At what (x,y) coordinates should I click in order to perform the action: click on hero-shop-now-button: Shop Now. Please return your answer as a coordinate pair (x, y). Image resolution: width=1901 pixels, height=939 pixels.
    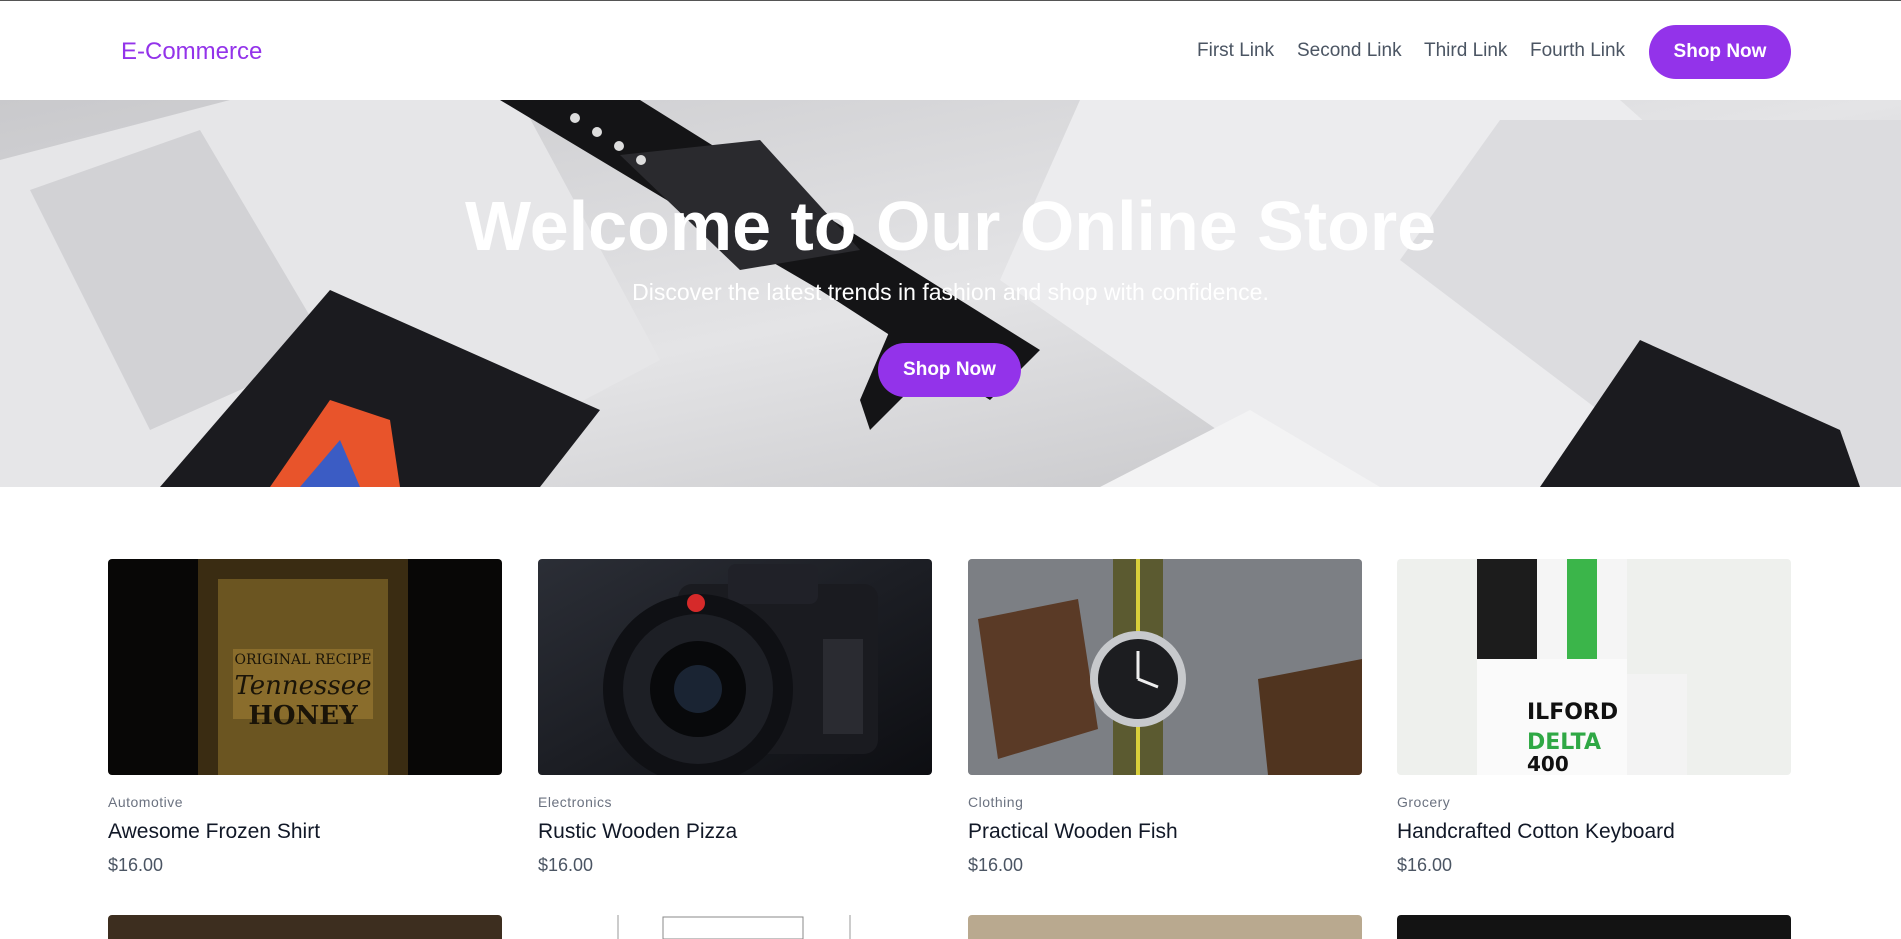
    Looking at the image, I should click on (949, 370).